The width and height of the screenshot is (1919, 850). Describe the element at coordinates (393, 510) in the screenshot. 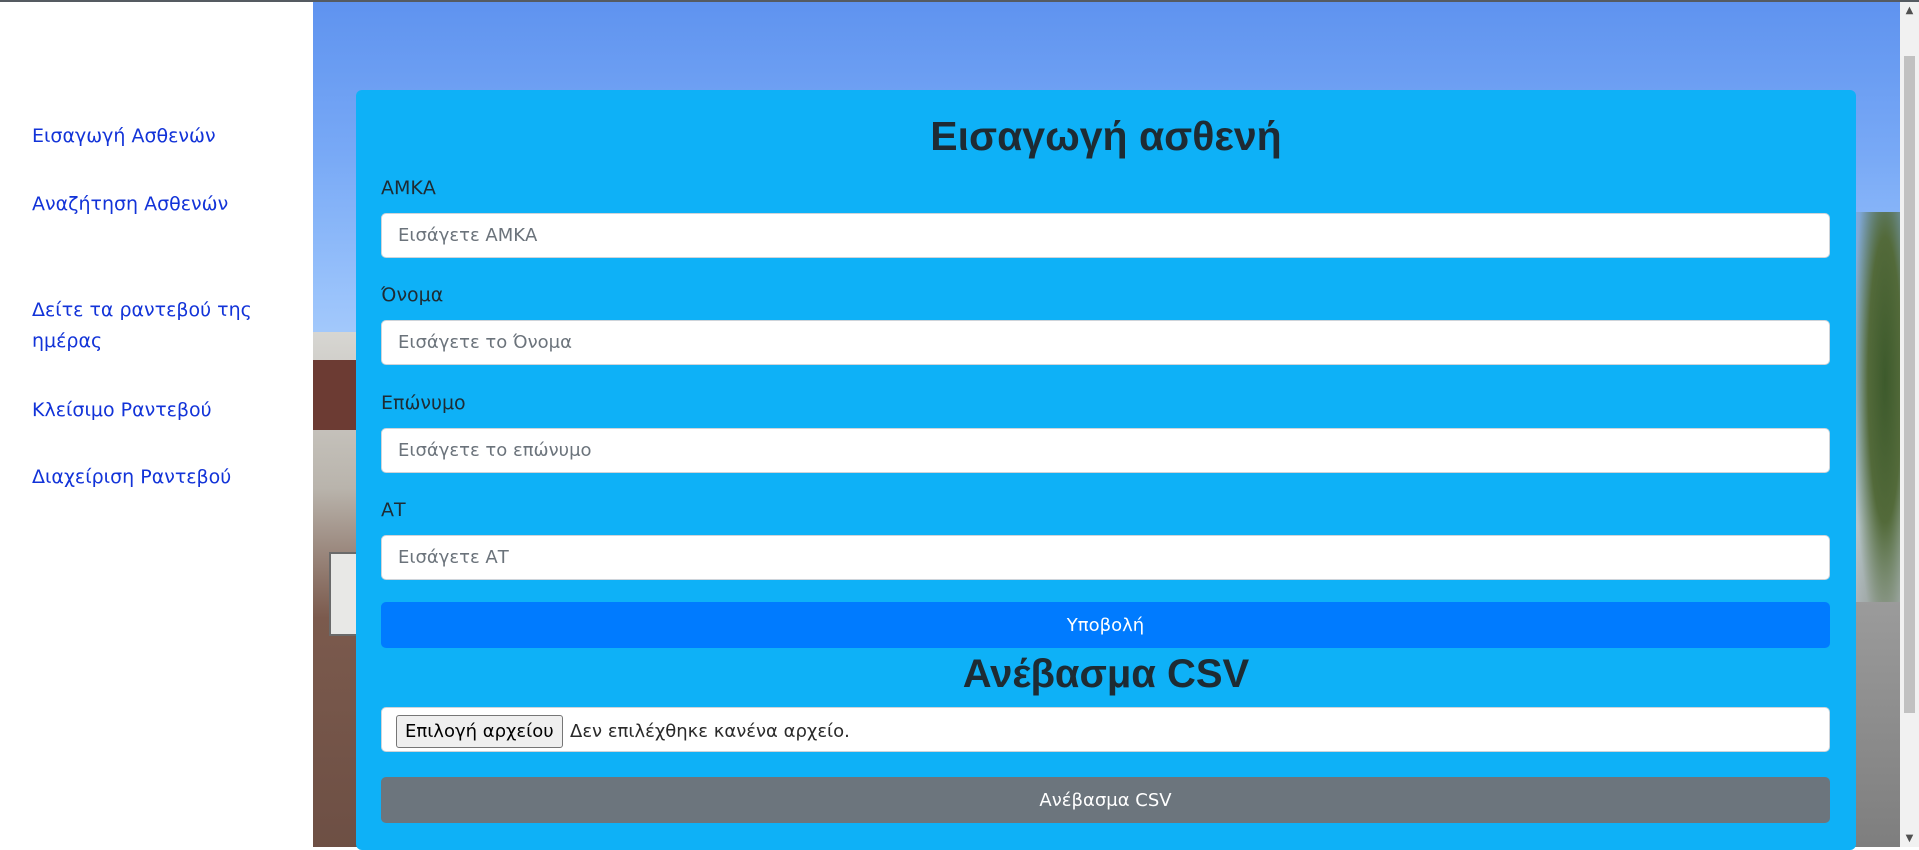

I see `id-number-label: ΑΤ` at that location.